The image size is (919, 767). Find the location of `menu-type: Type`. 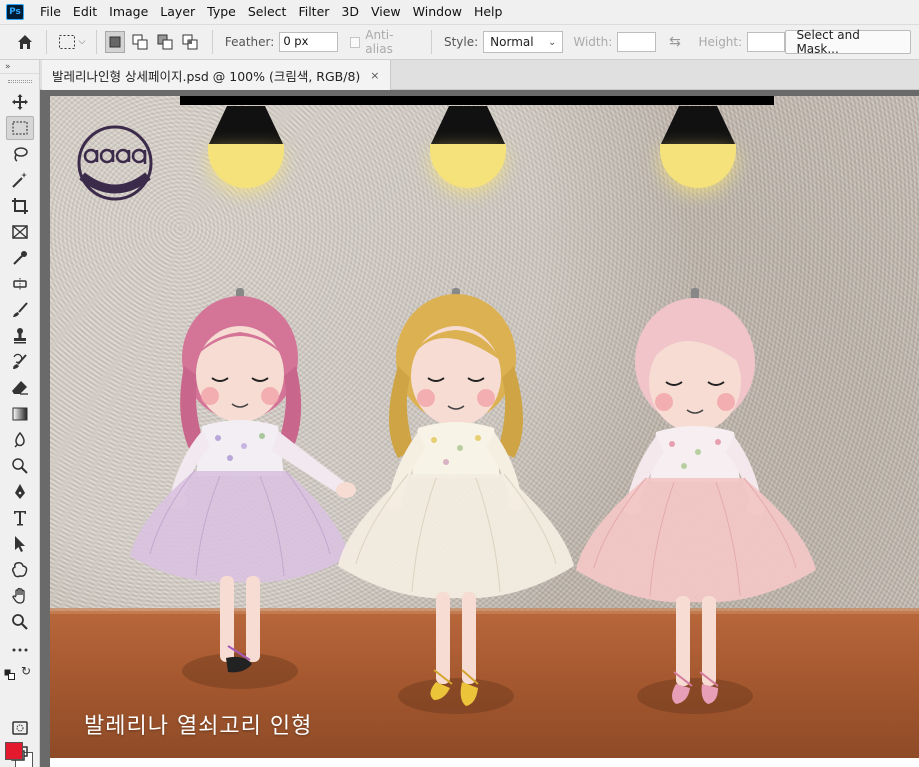

menu-type: Type is located at coordinates (221, 12).